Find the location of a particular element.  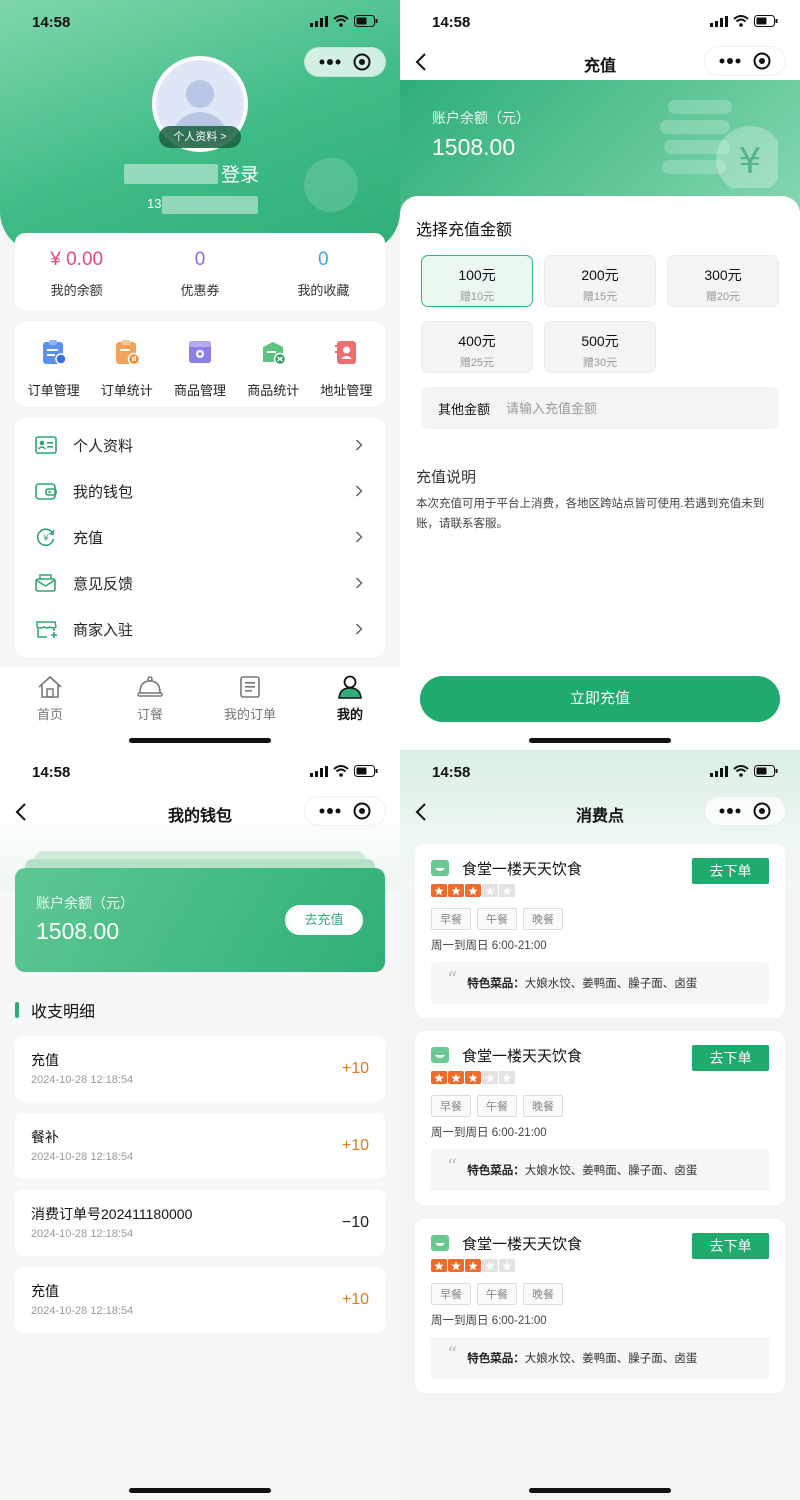

profile-card-icon is located at coordinates (46, 445).